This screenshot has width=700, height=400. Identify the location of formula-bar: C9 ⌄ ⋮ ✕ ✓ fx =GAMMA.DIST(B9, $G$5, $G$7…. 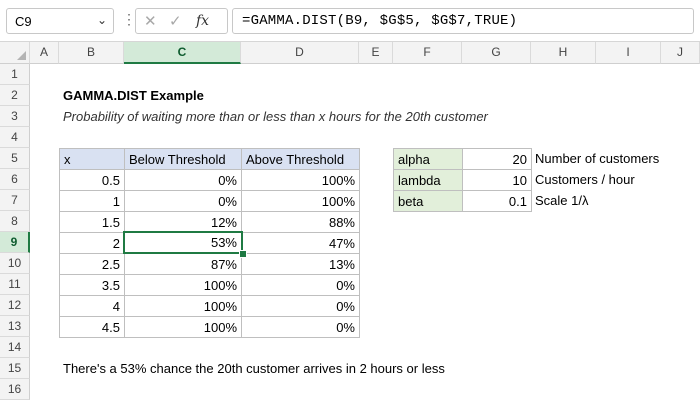
(350, 21).